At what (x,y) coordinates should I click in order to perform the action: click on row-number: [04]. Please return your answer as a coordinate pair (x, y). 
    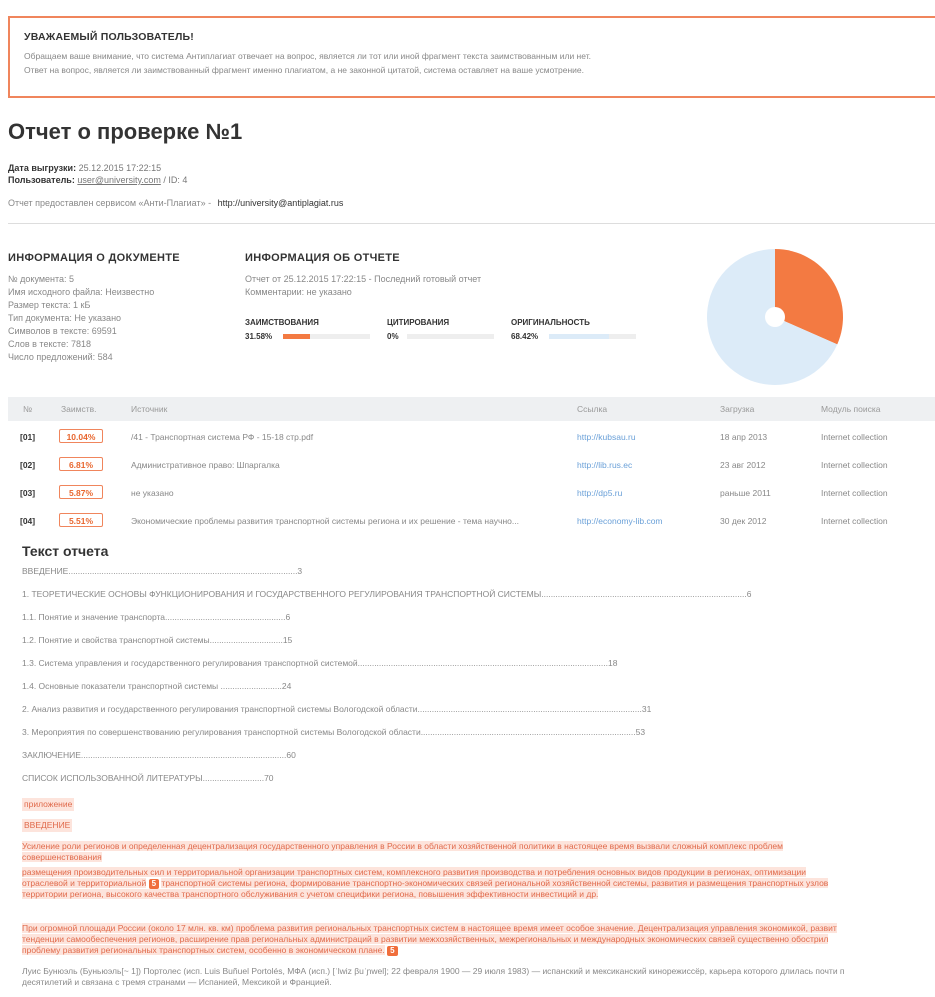
    Looking at the image, I should click on (28, 521).